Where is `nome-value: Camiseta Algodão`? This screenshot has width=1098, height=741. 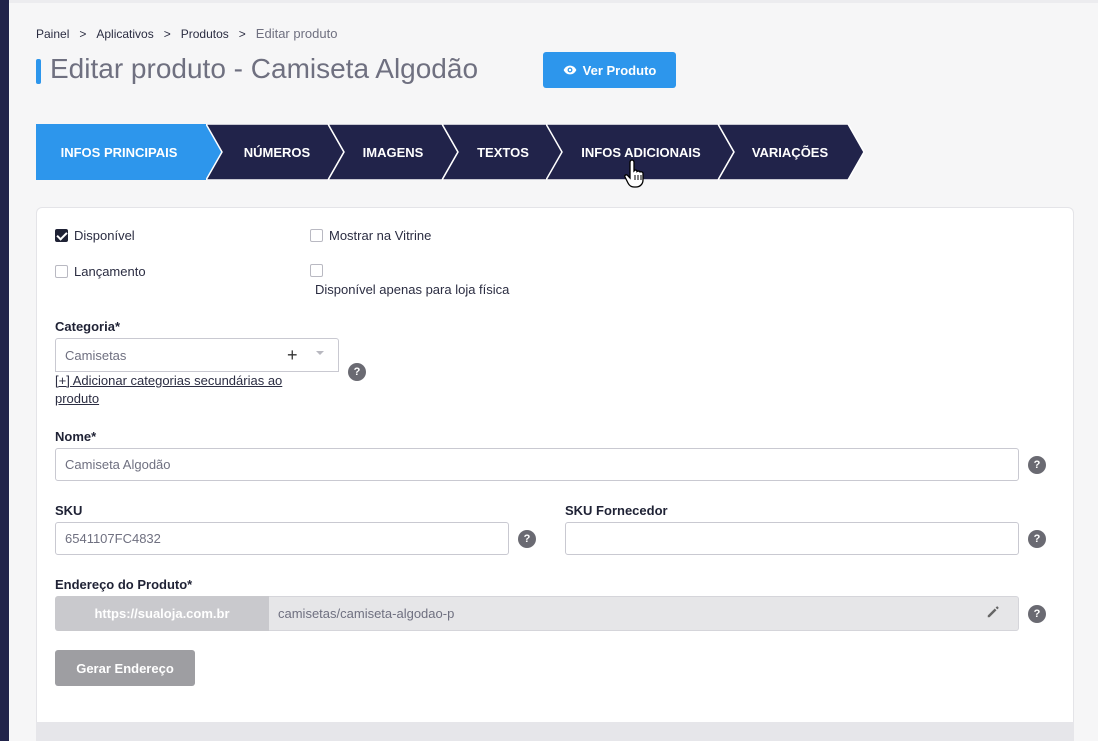
nome-value: Camiseta Algodão is located at coordinates (118, 464).